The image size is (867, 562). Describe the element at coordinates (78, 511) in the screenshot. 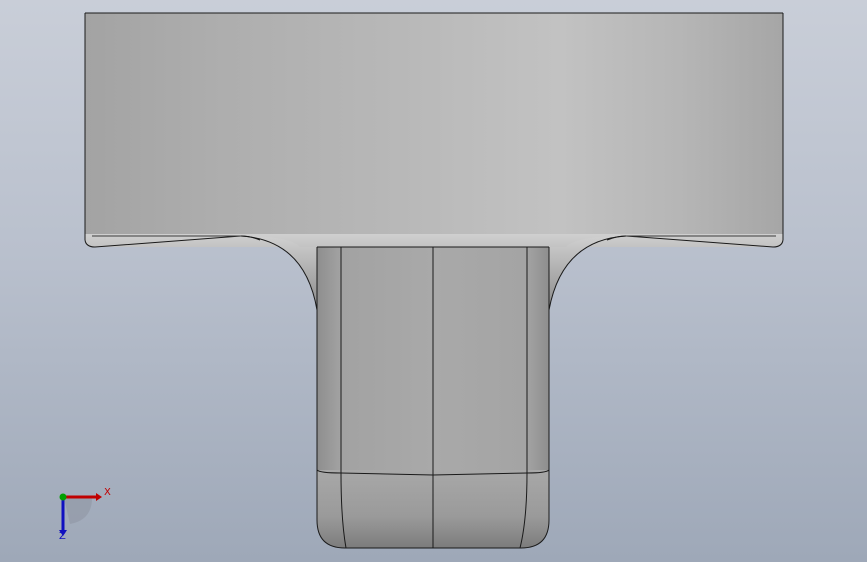

I see `triad-shadow` at that location.